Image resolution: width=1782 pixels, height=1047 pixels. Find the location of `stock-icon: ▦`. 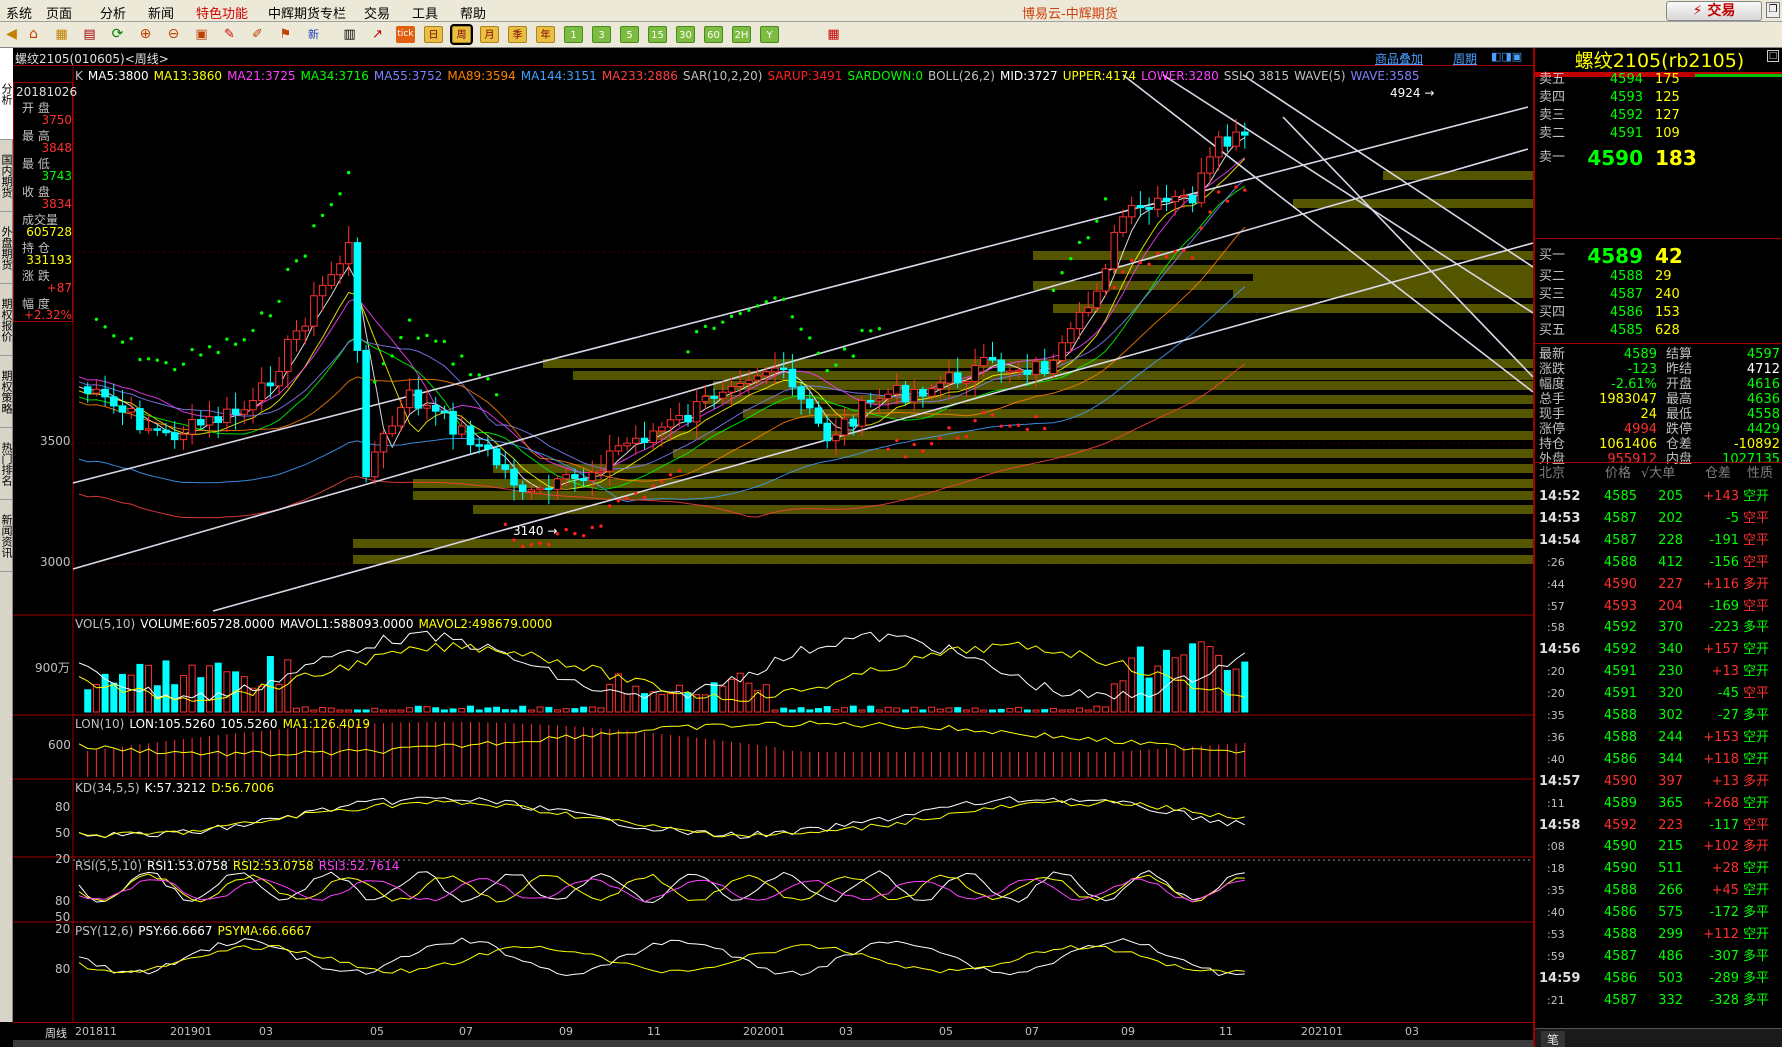

stock-icon: ▦ is located at coordinates (61, 34).